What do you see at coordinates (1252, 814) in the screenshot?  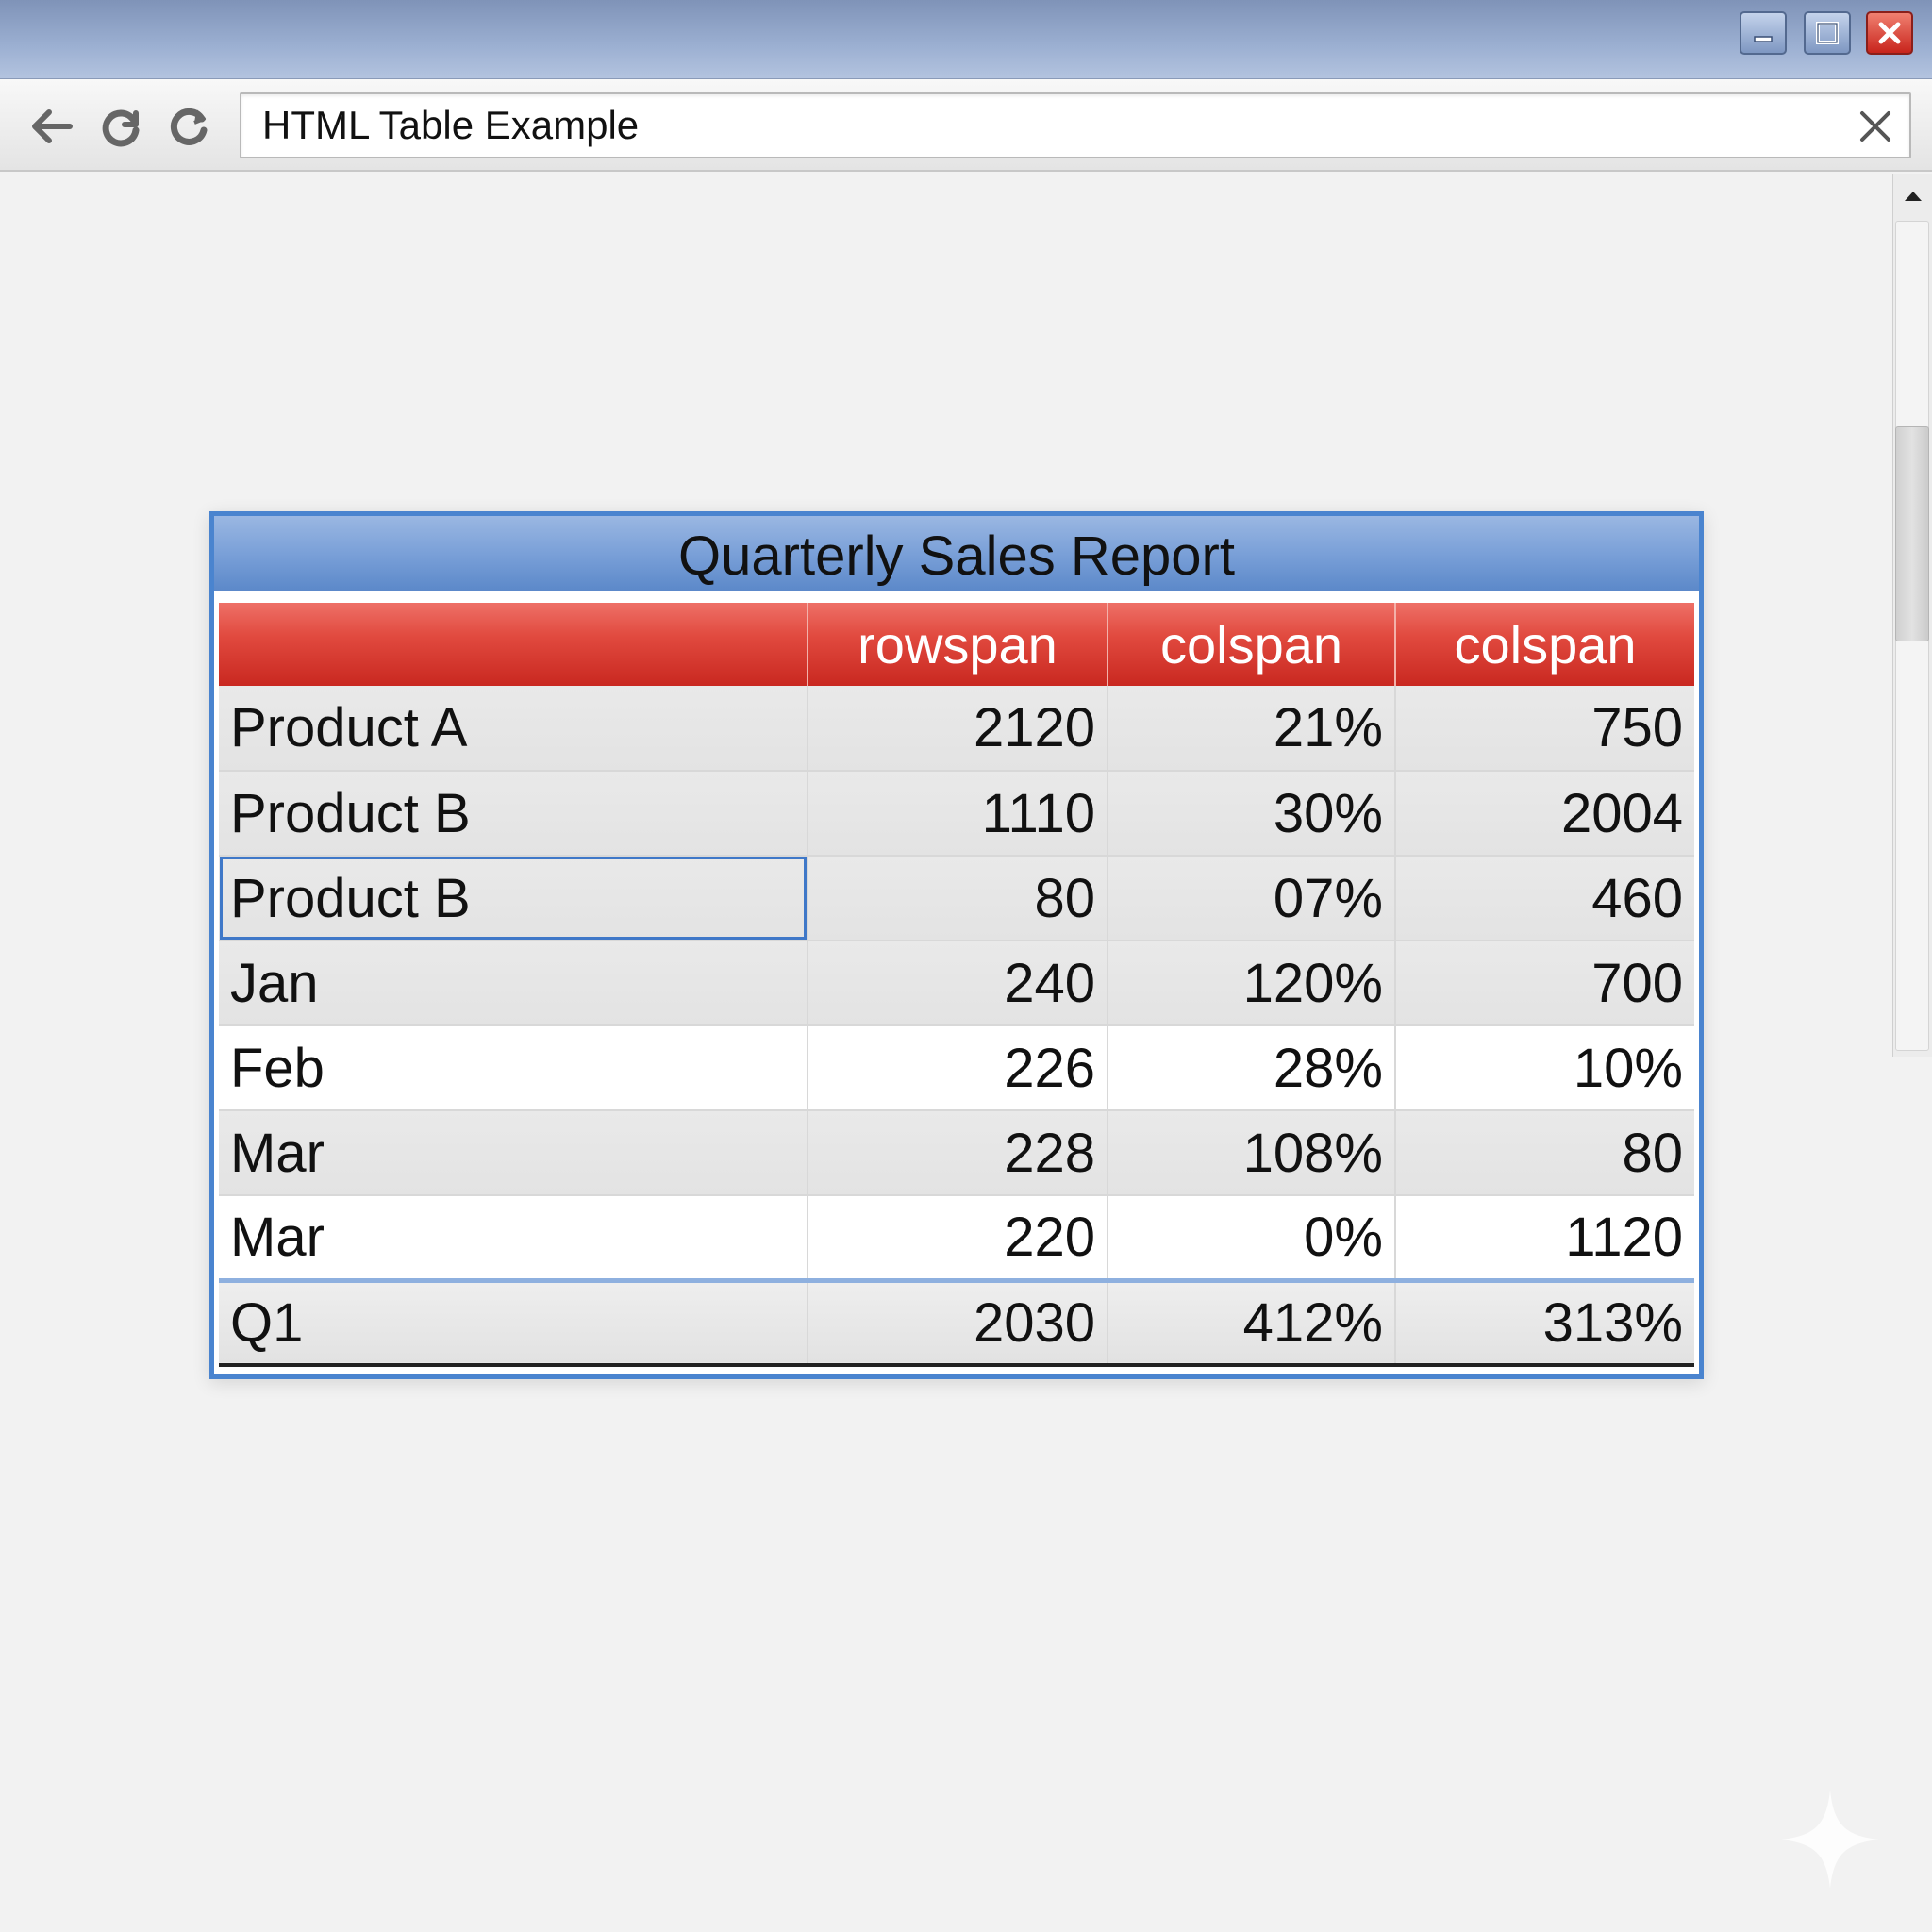 I see `table-cell: 30%` at bounding box center [1252, 814].